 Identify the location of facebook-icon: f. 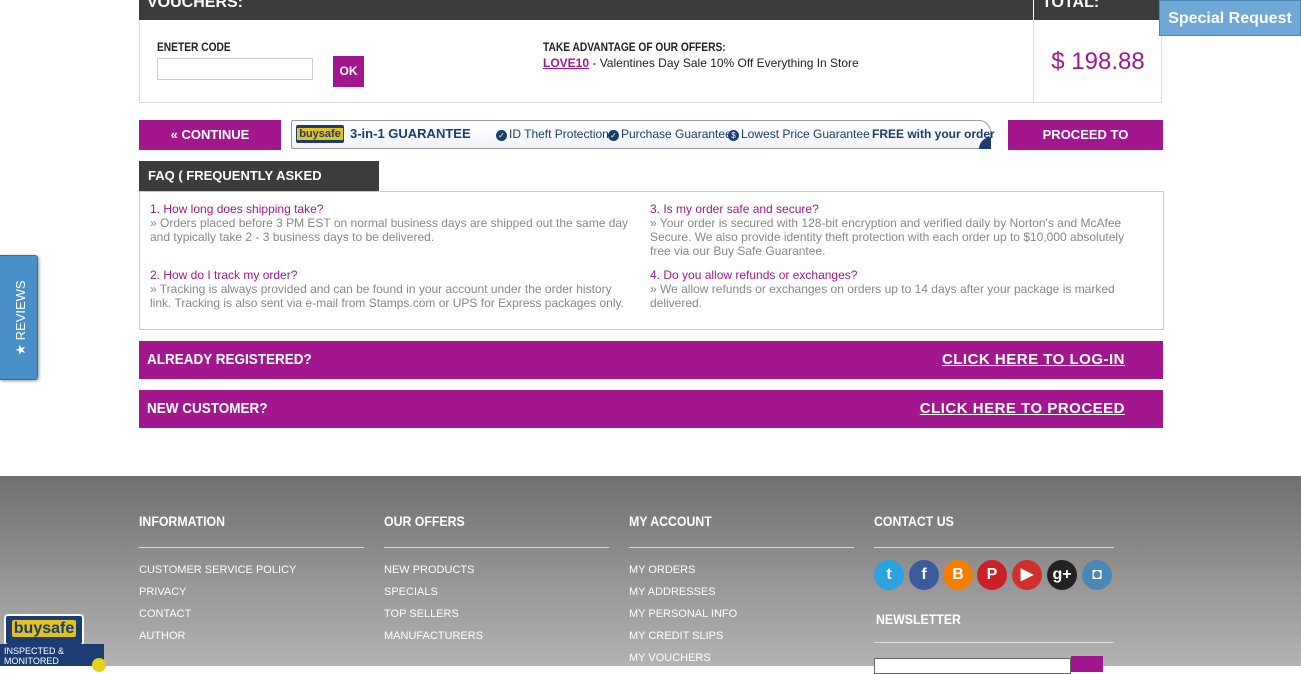
(924, 575).